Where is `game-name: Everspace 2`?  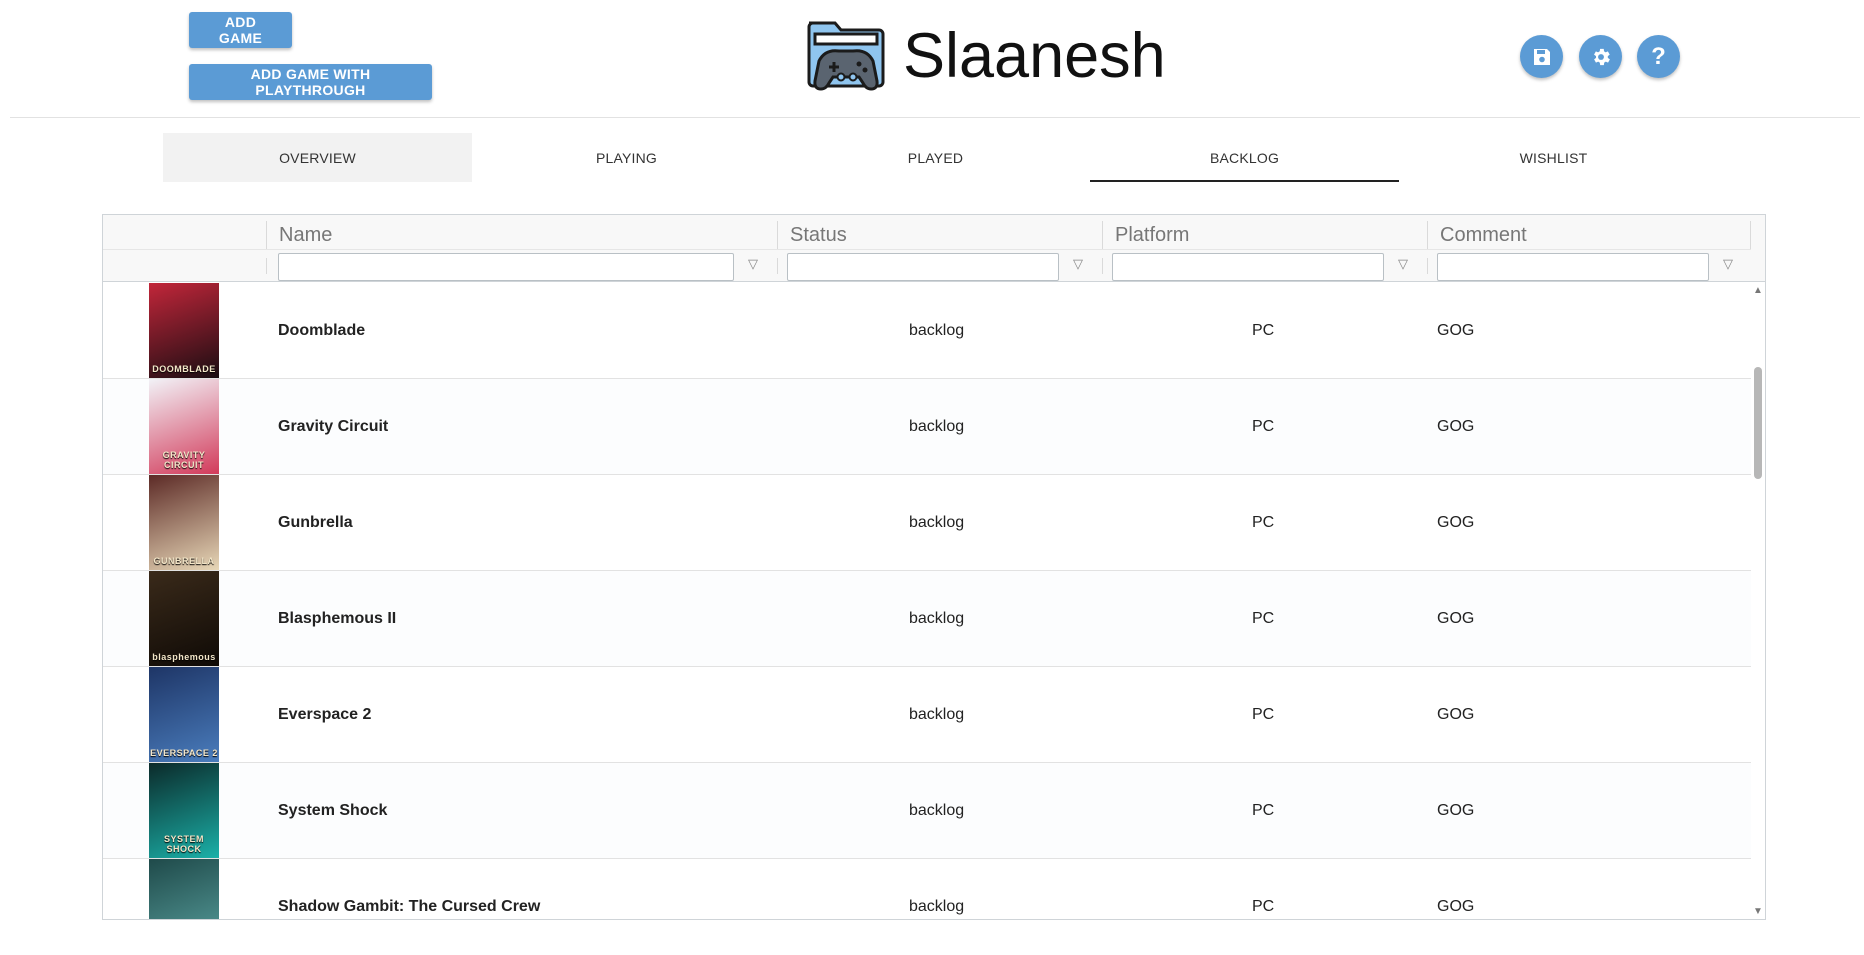 game-name: Everspace 2 is located at coordinates (325, 714).